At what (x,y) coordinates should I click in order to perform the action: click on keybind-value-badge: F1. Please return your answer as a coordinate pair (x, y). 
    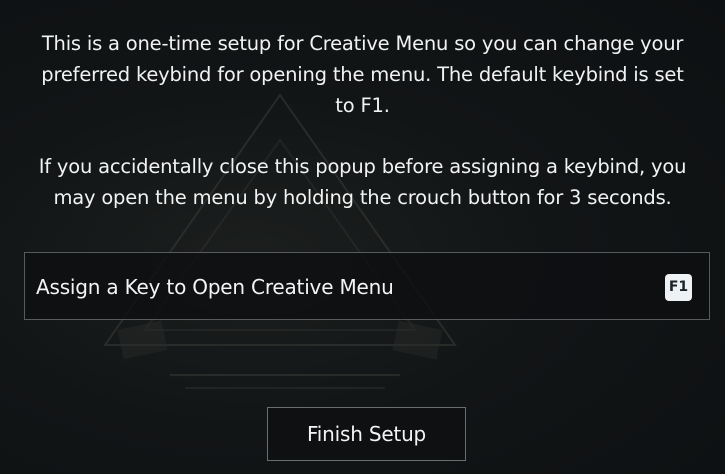
    Looking at the image, I should click on (678, 287).